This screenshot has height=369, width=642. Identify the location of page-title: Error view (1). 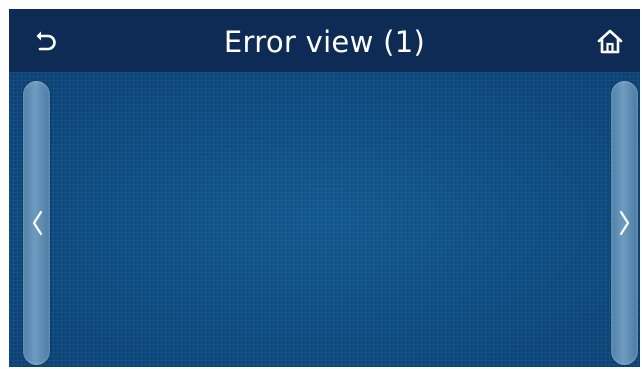
(324, 41).